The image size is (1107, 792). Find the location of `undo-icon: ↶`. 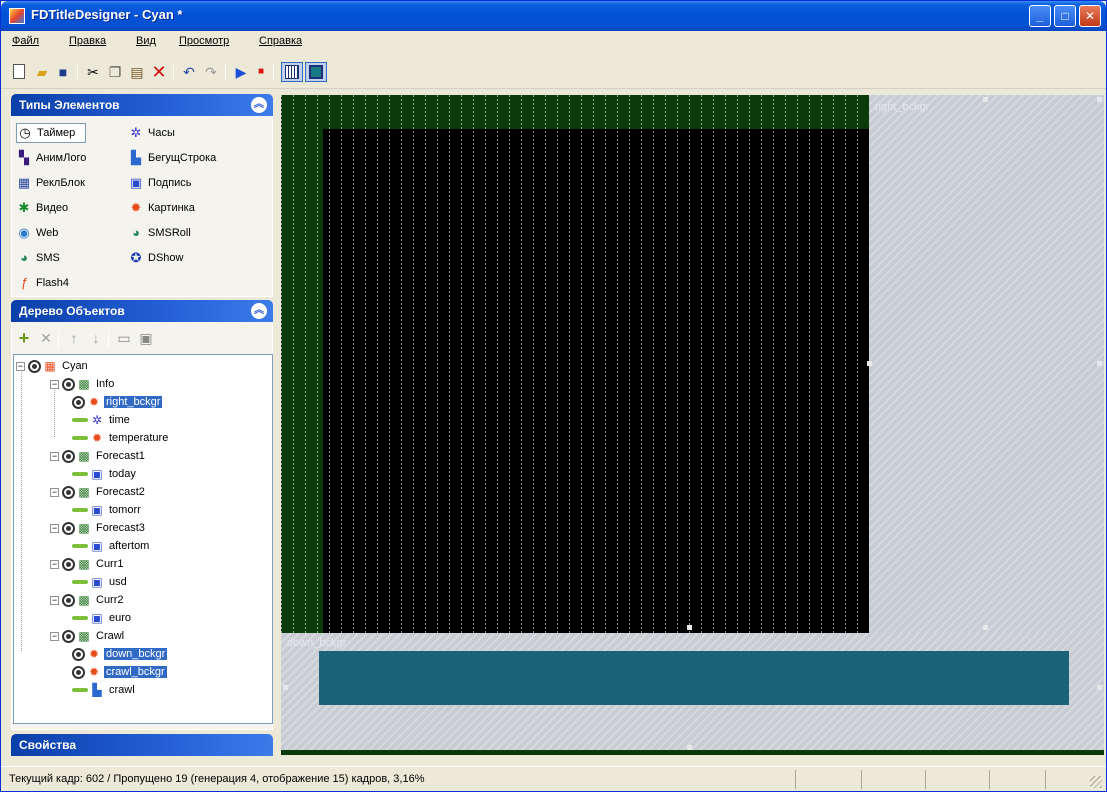

undo-icon: ↶ is located at coordinates (189, 72).